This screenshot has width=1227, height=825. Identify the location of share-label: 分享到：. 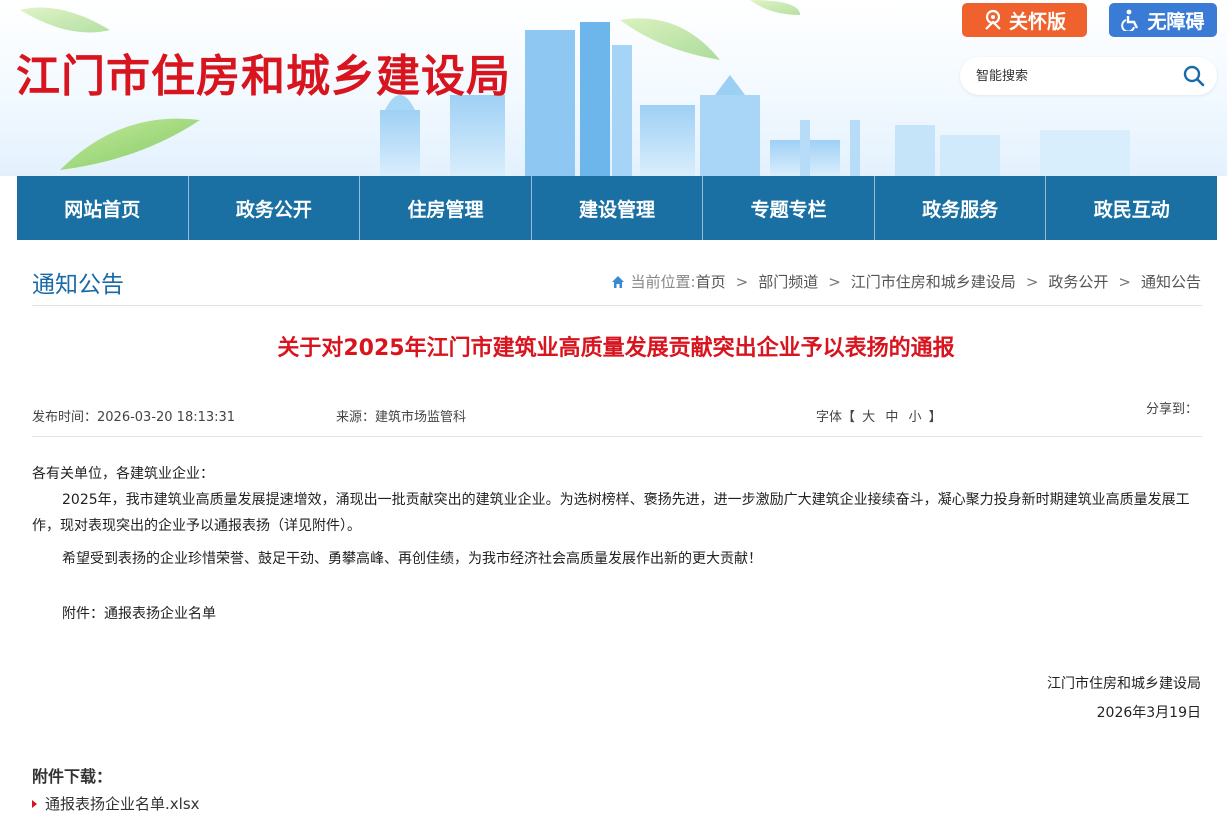
(1172, 409).